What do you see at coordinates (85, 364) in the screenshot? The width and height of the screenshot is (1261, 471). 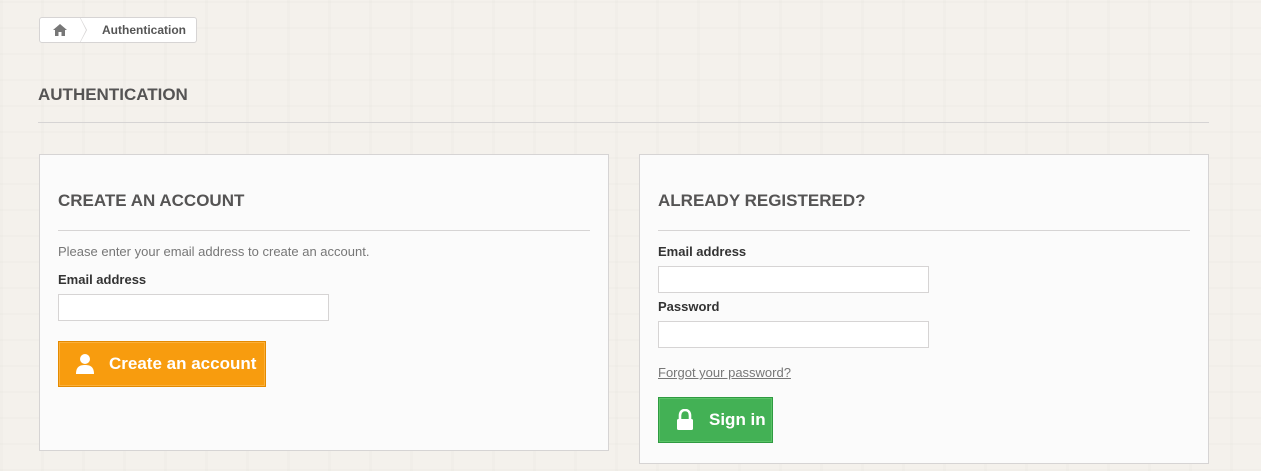 I see `user-icon` at bounding box center [85, 364].